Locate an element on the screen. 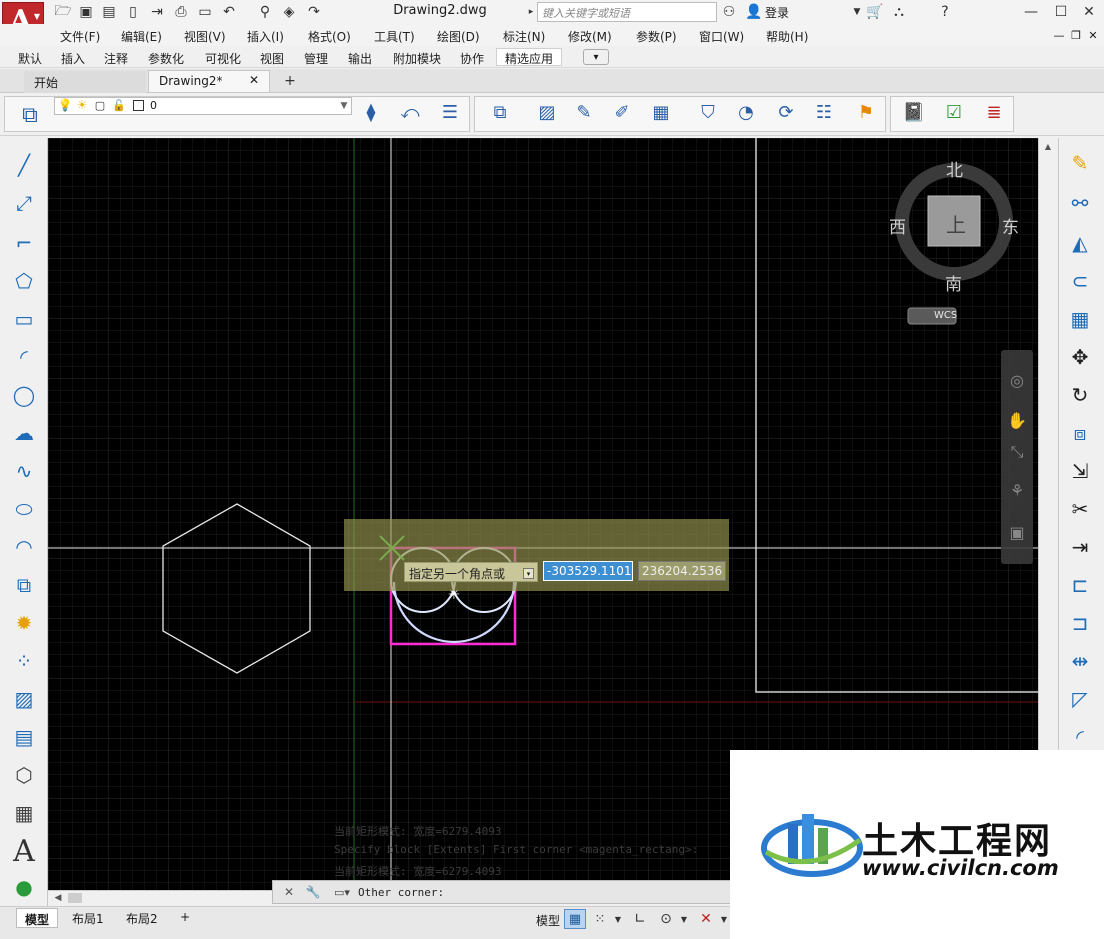 Image resolution: width=1104 pixels, height=939 pixels. tag-edit-icon: ⛉ is located at coordinates (708, 112).